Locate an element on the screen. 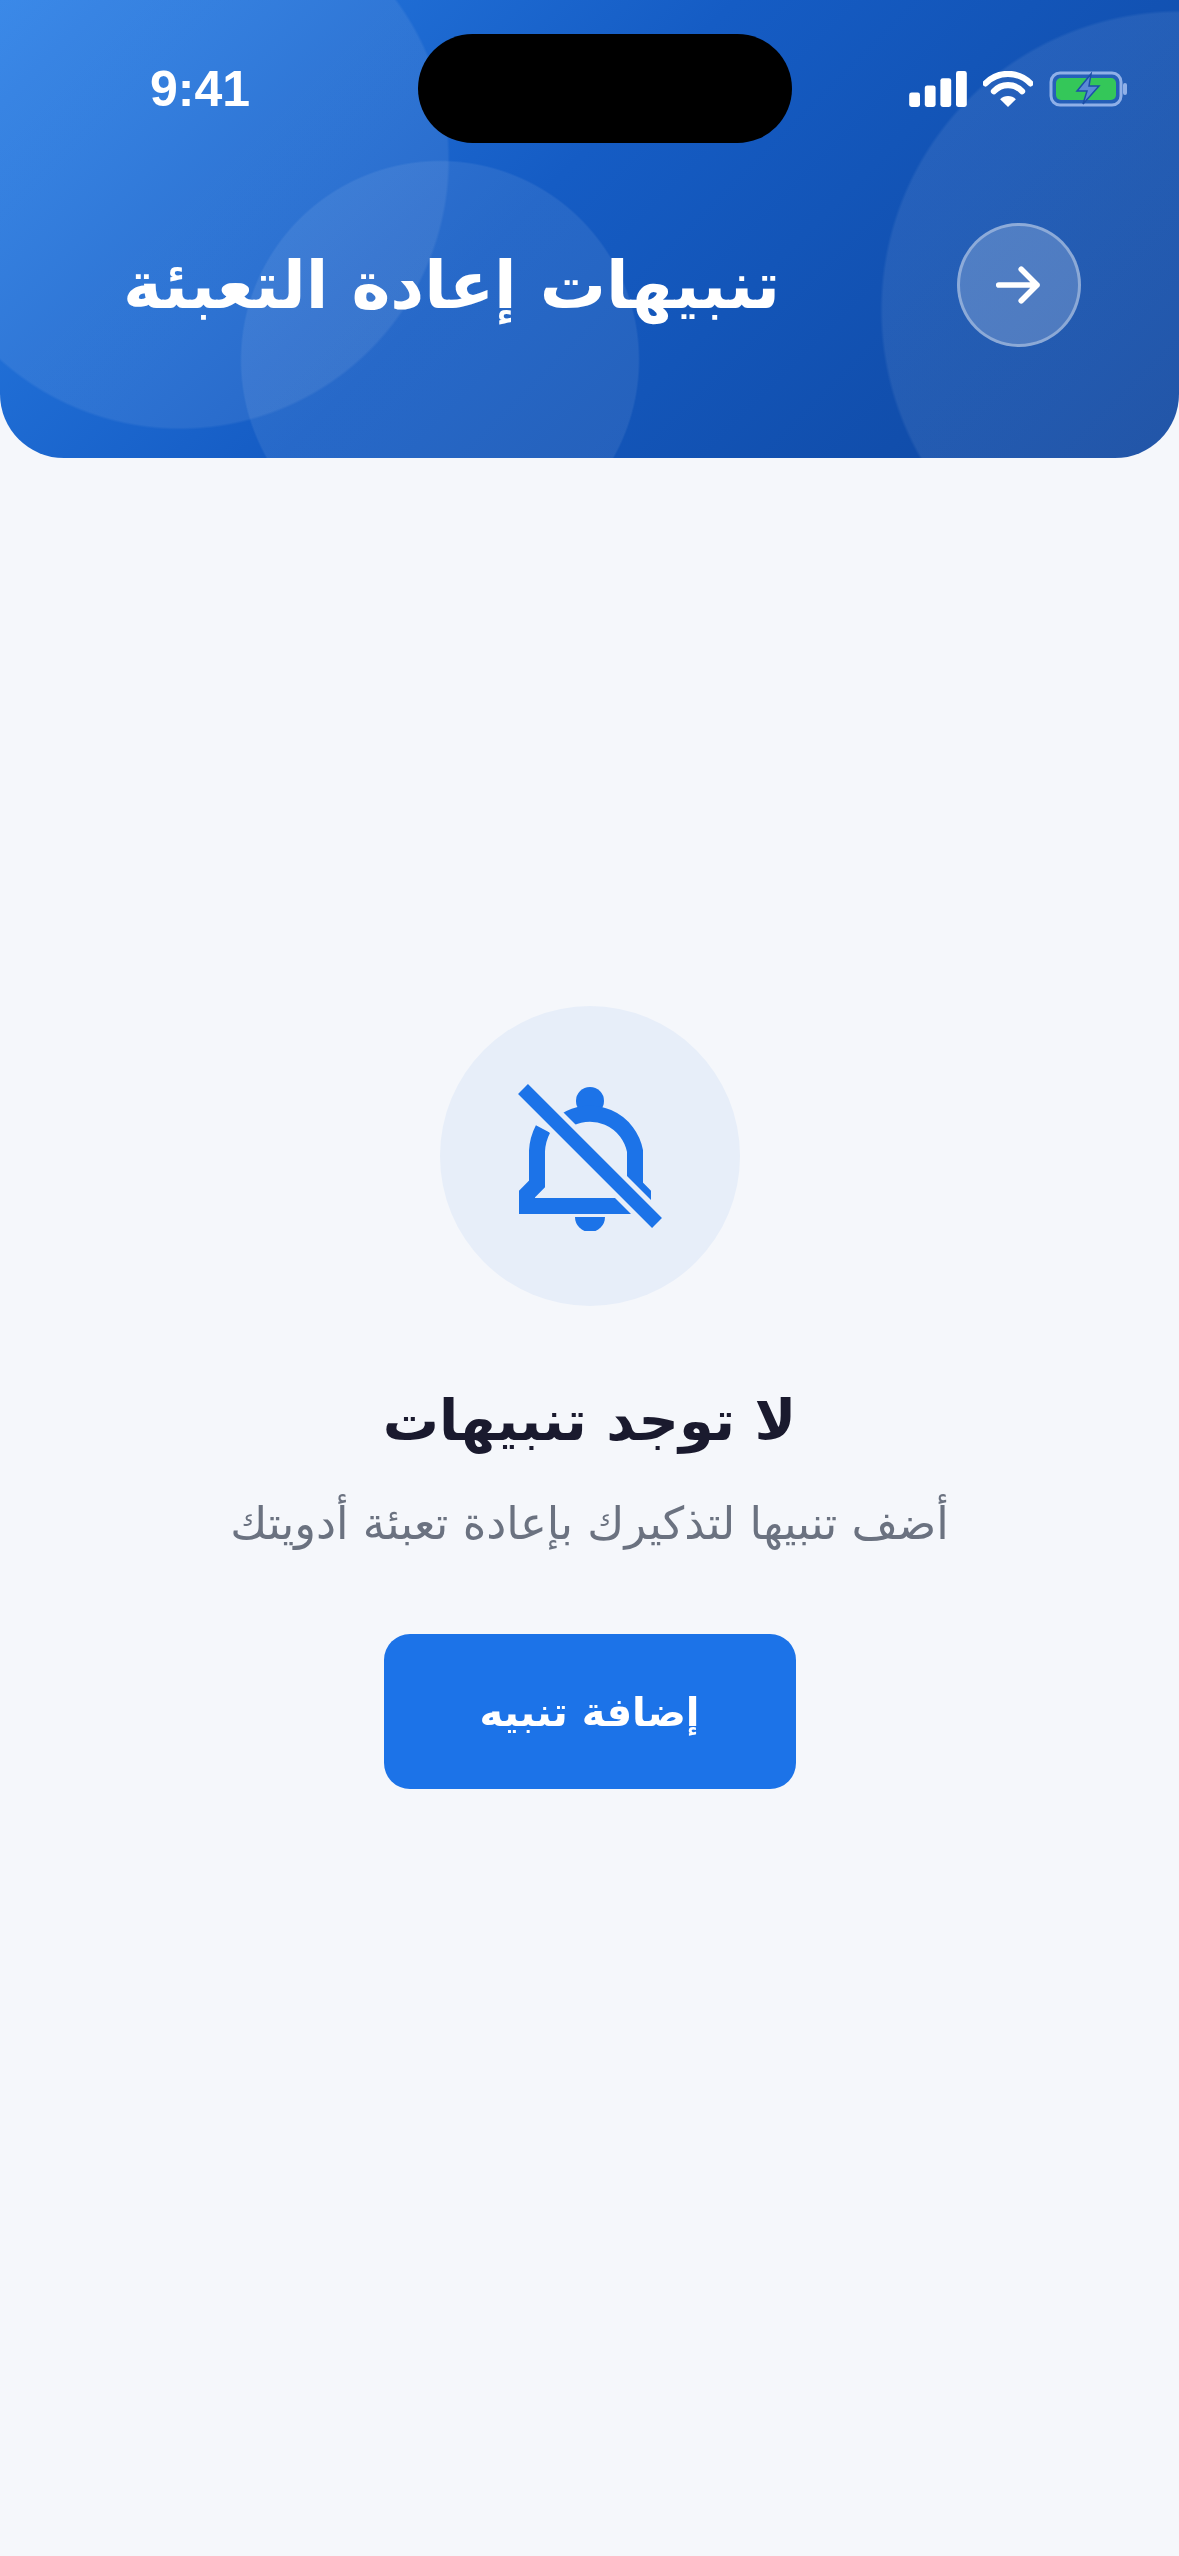  screen-title: تنبيهات إعادة التعبئة is located at coordinates (451, 285).